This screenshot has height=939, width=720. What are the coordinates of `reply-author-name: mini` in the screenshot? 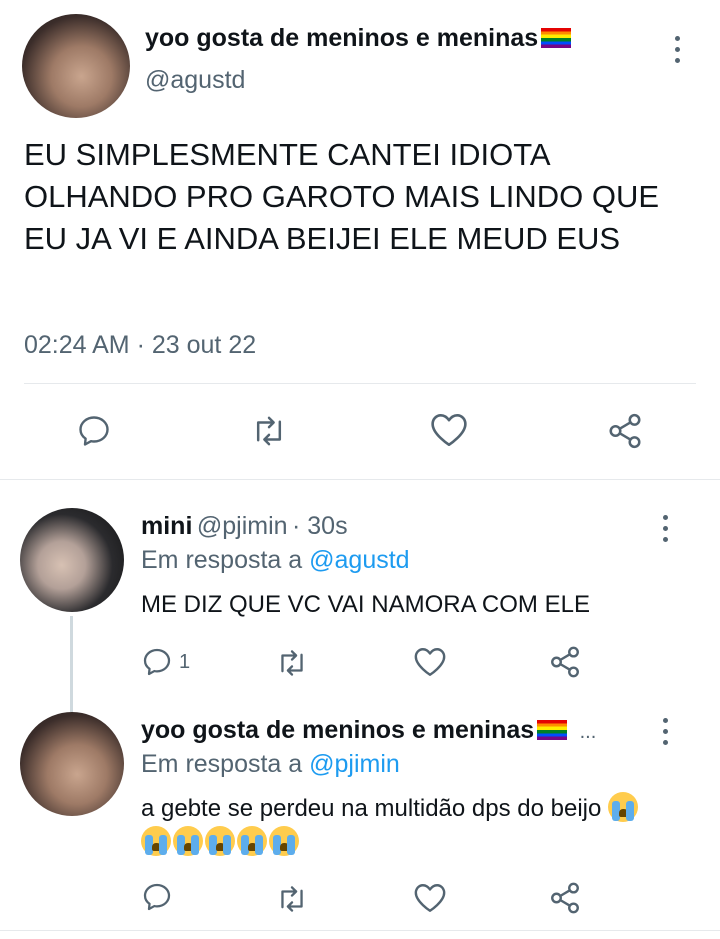 It's located at (166, 526).